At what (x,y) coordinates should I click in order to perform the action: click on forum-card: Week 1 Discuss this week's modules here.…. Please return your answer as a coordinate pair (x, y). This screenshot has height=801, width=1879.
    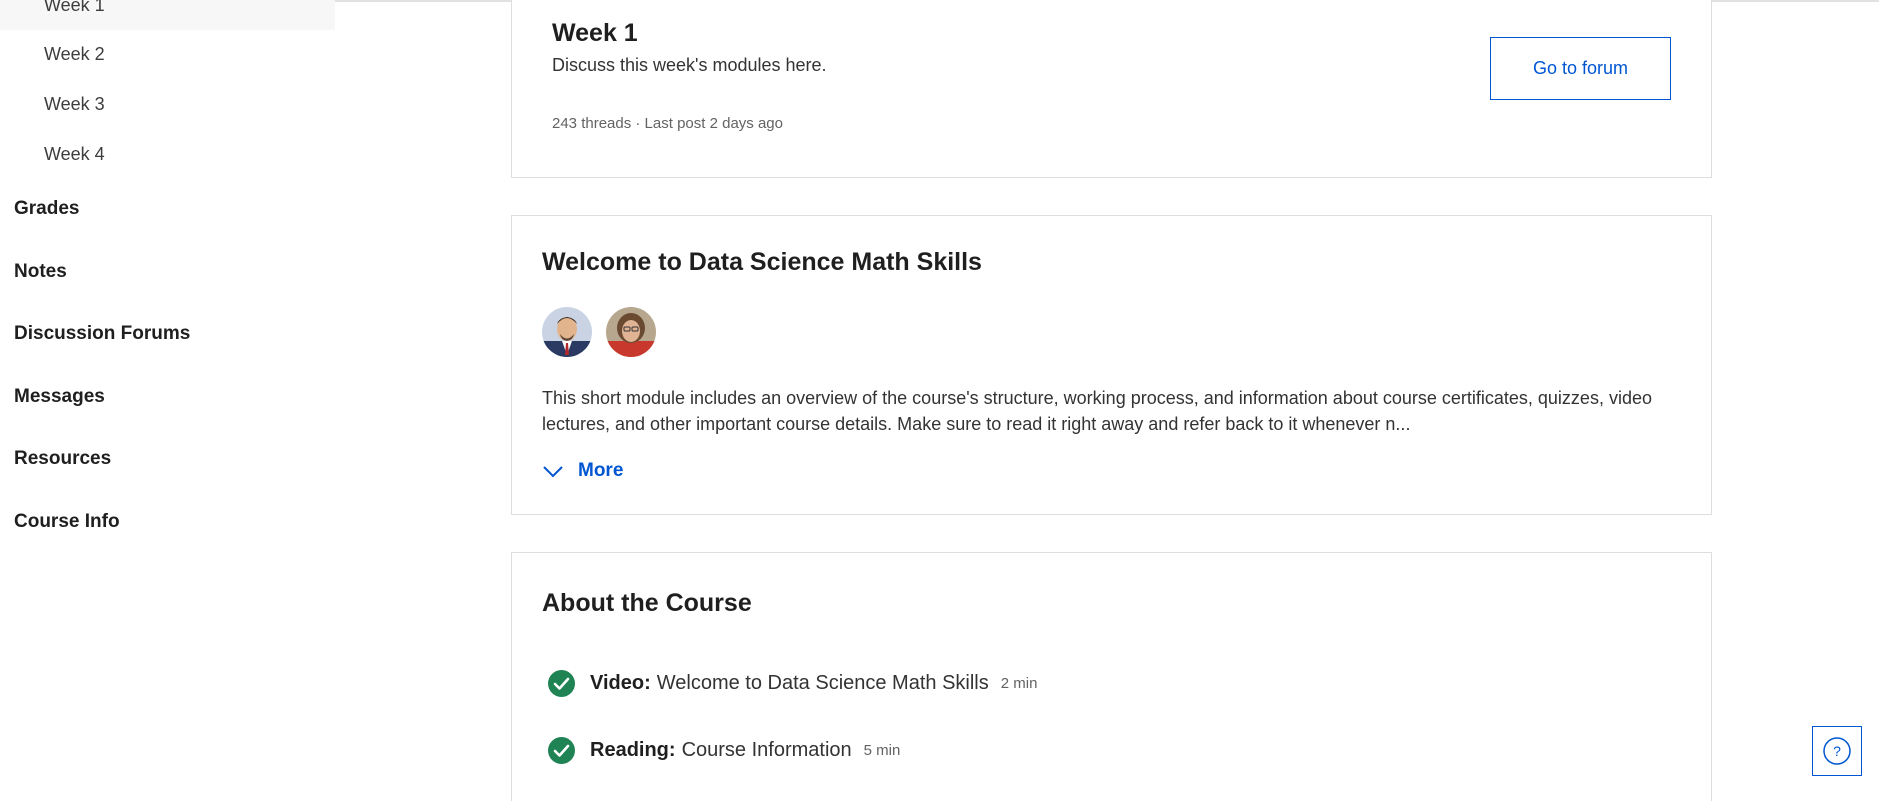
    Looking at the image, I should click on (1111, 89).